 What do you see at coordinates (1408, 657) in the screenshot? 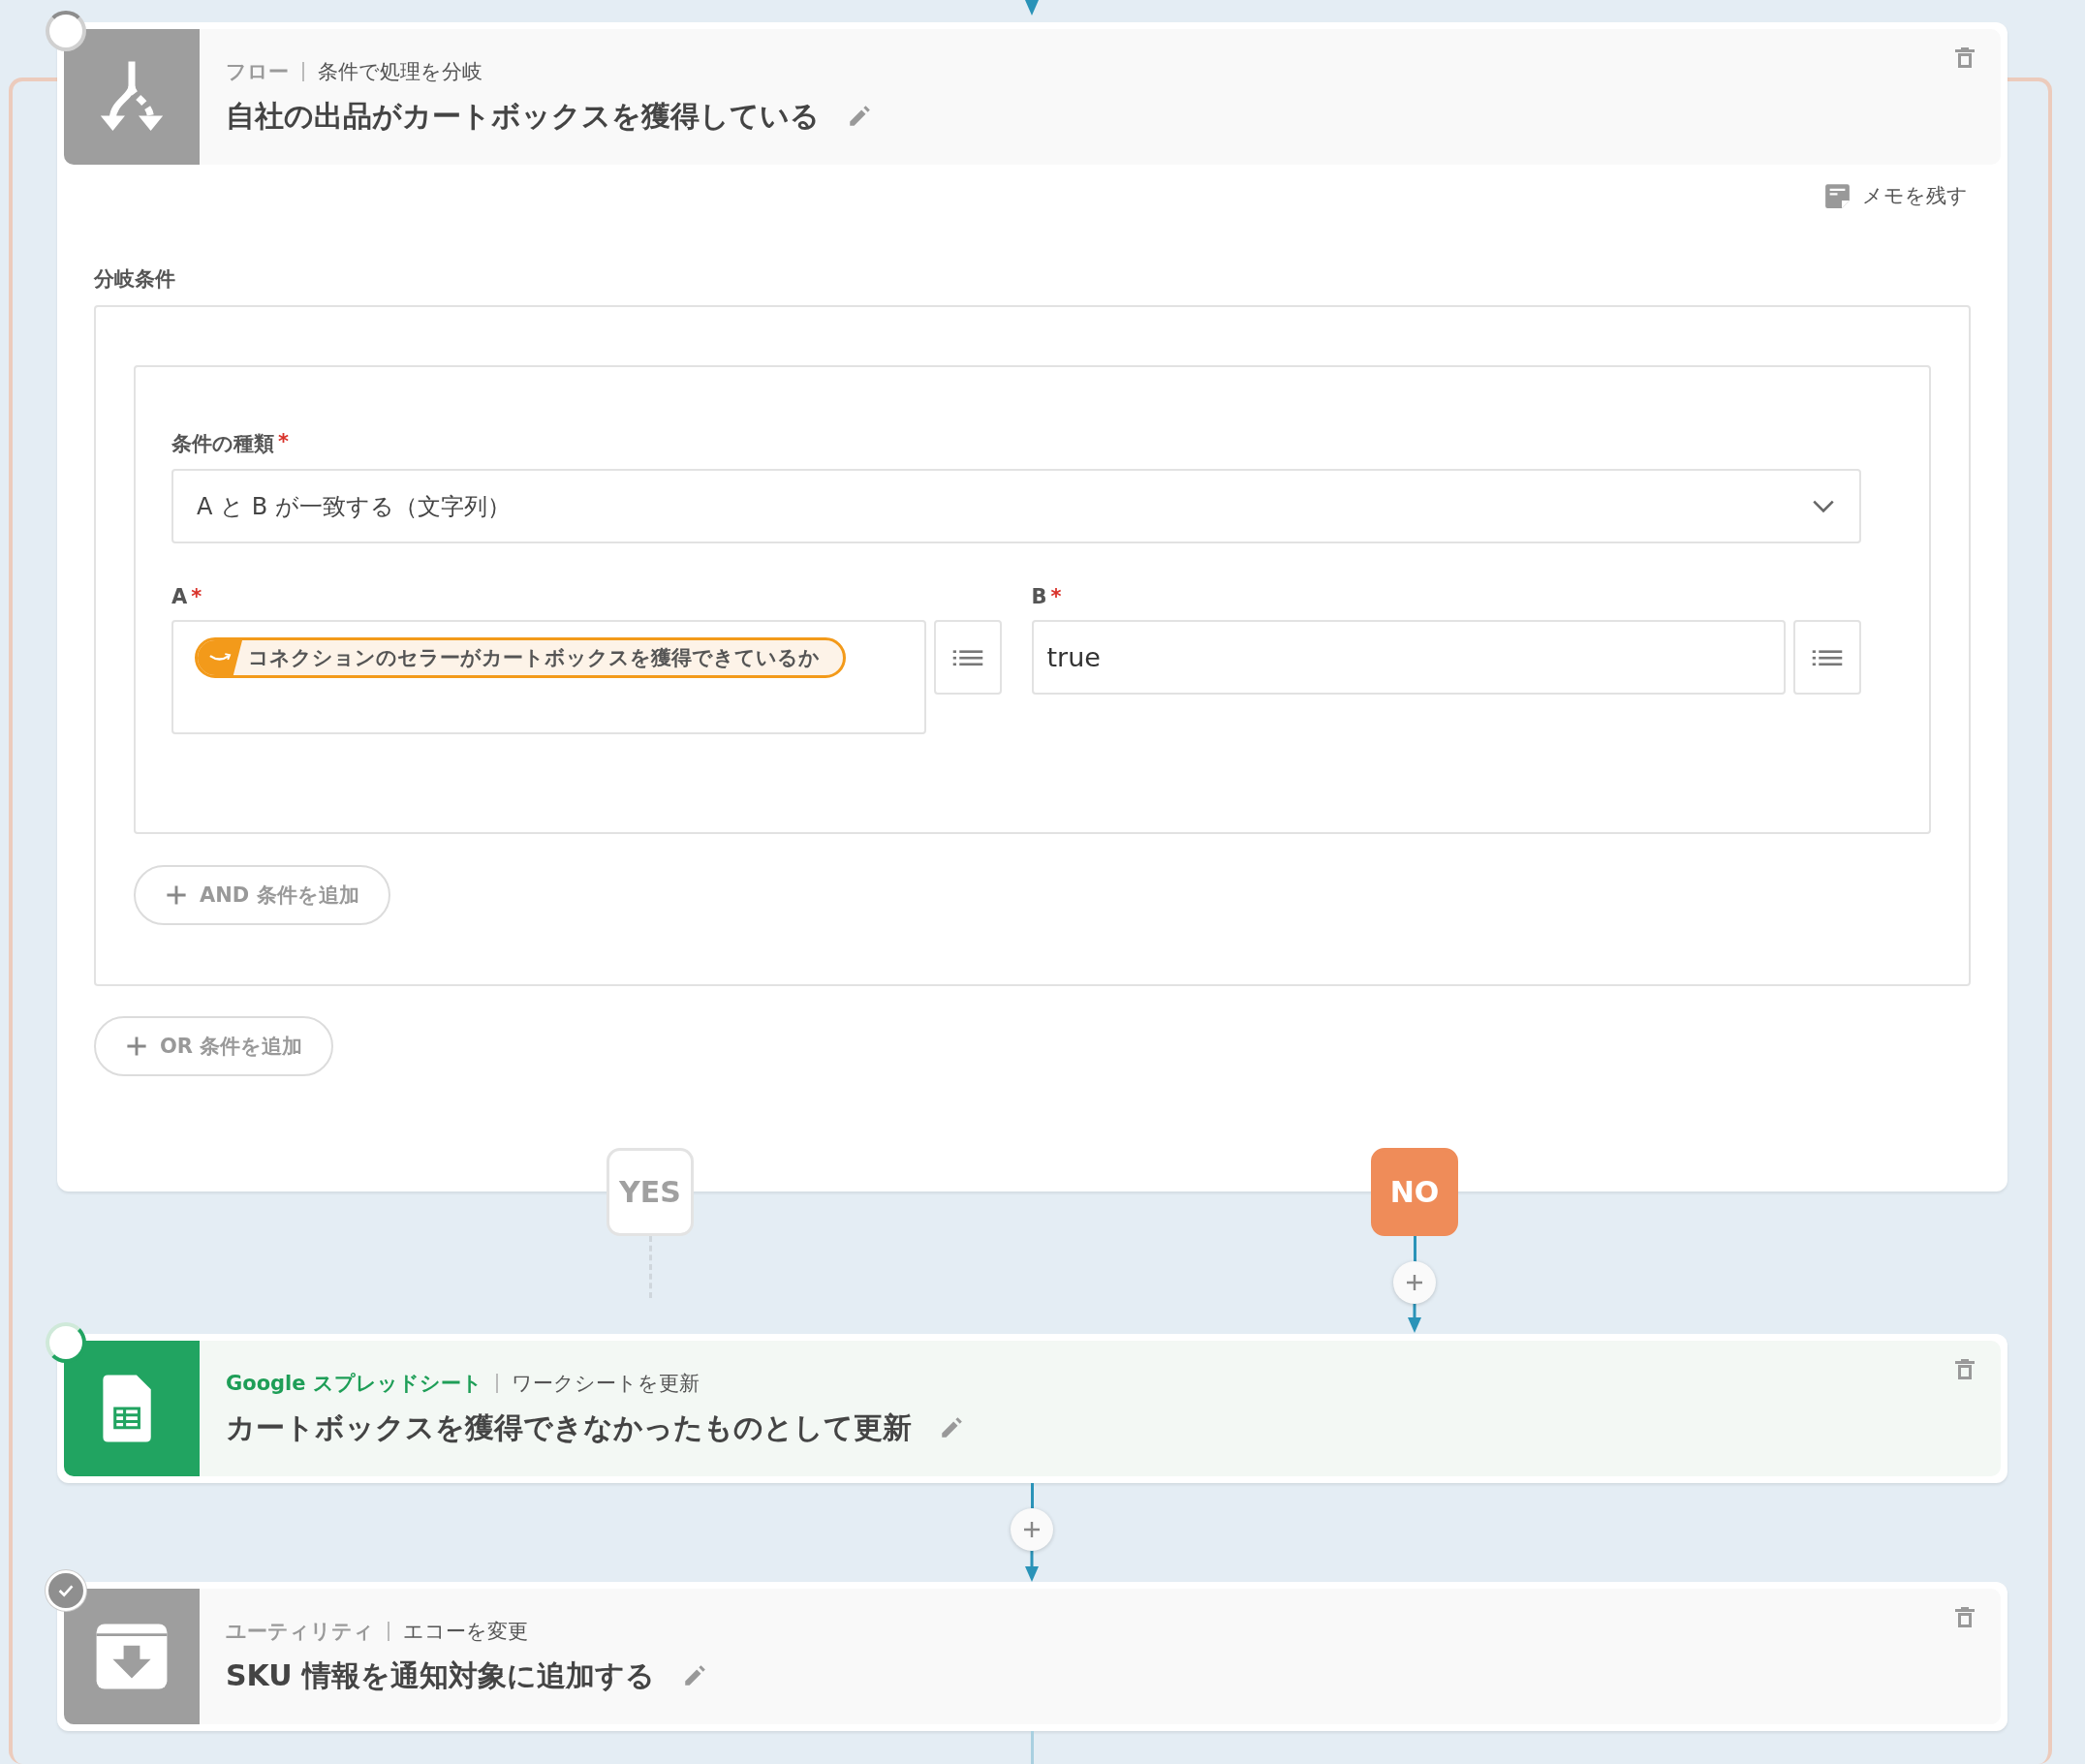
I see `value-field: true` at bounding box center [1408, 657].